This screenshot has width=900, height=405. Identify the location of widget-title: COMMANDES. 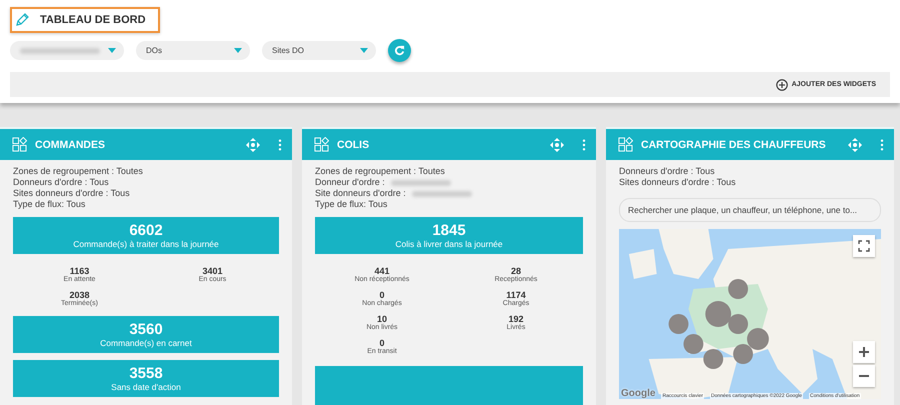
(70, 144).